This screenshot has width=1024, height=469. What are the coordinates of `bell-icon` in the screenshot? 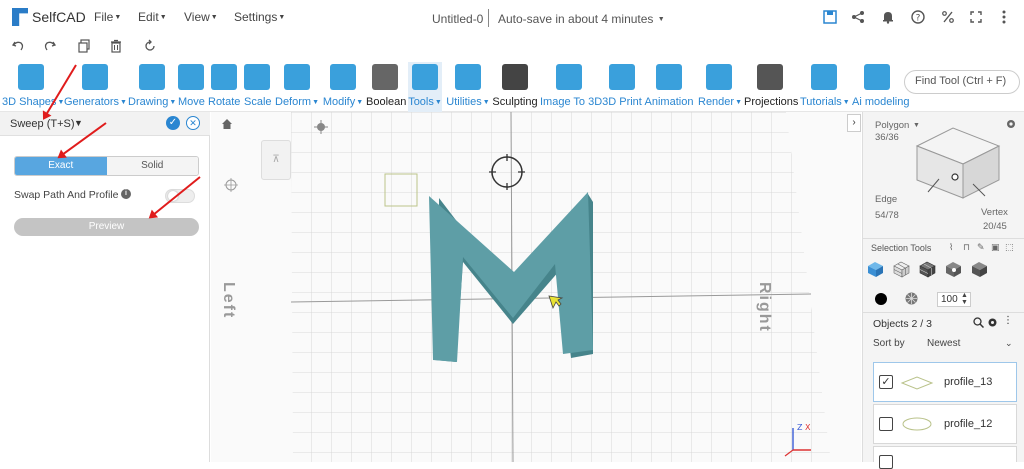 It's located at (888, 17).